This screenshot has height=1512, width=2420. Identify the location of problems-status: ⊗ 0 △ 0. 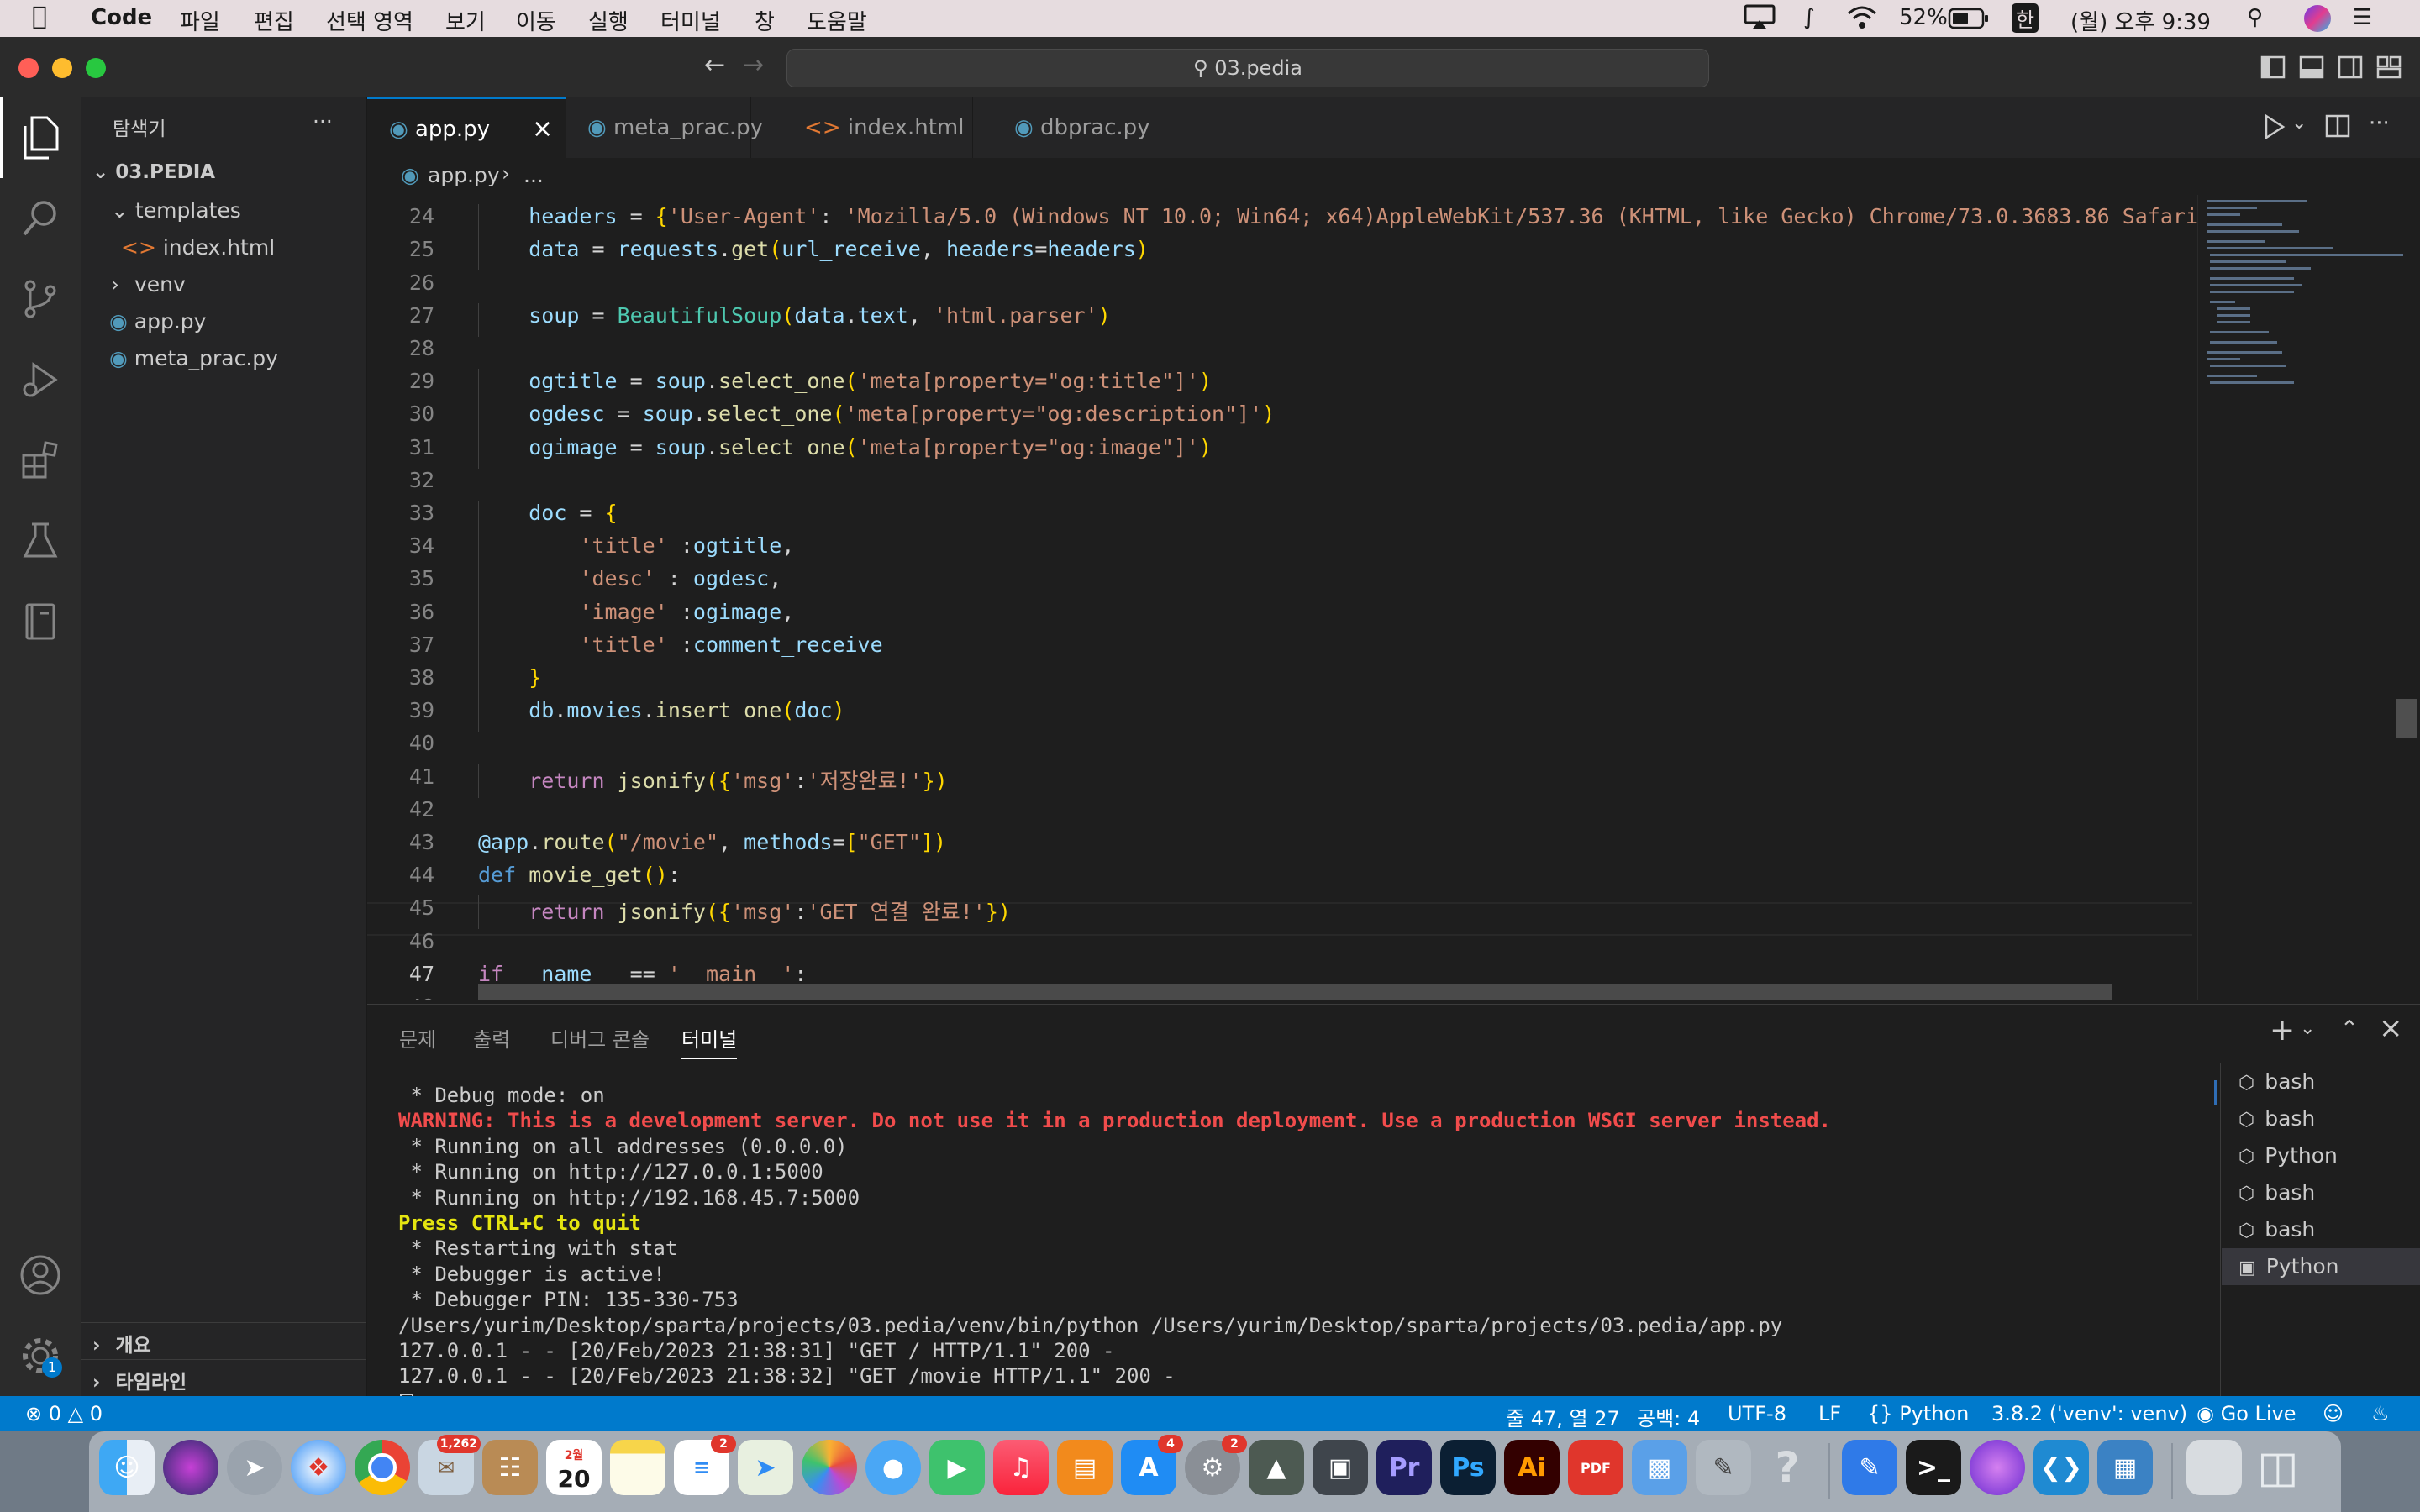
(64, 1413).